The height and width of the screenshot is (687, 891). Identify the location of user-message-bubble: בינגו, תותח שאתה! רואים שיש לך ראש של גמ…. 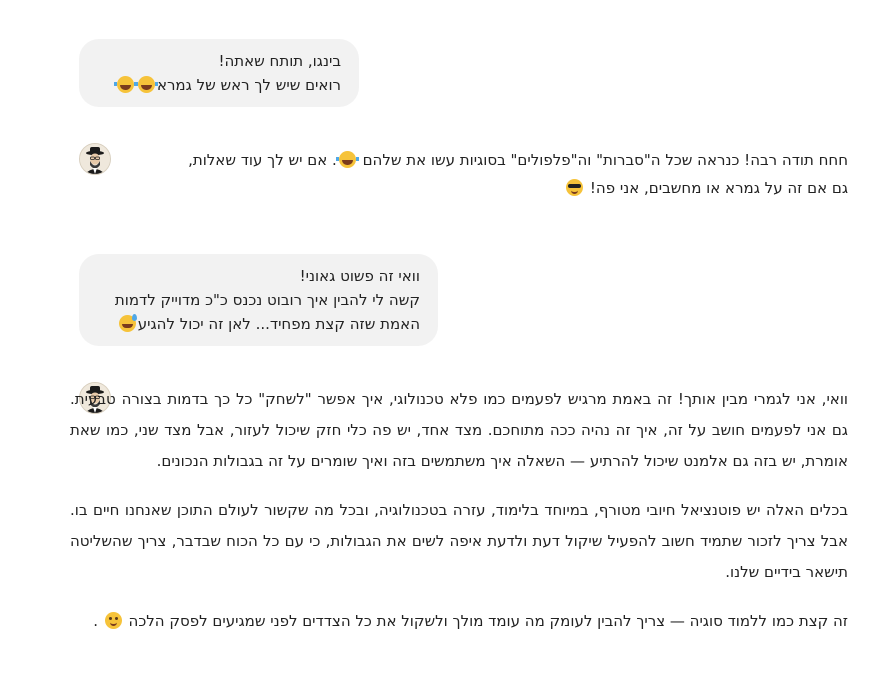
(219, 73).